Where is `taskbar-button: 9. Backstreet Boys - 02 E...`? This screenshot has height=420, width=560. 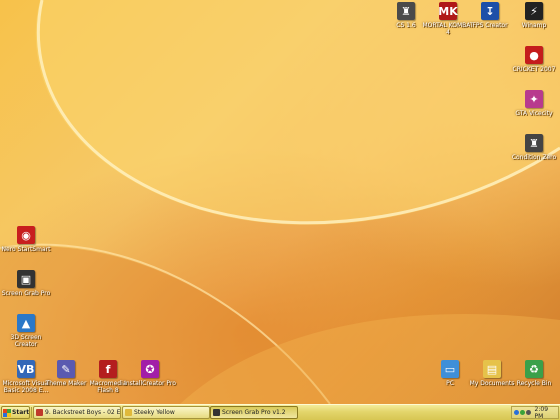 taskbar-button: 9. Backstreet Boys - 02 E... is located at coordinates (77, 412).